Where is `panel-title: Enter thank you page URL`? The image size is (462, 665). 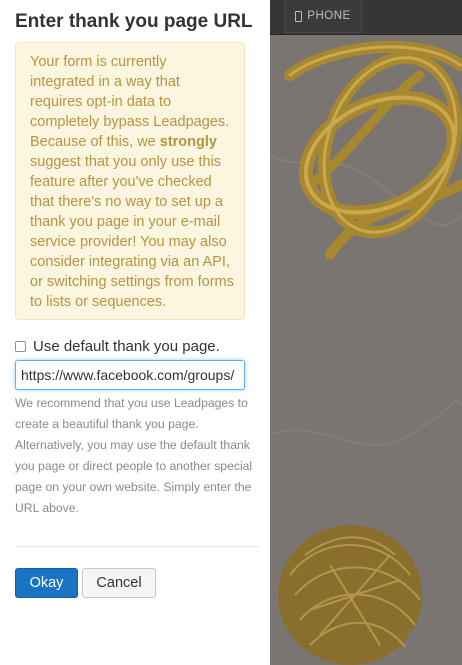
panel-title: Enter thank you page URL is located at coordinates (134, 21).